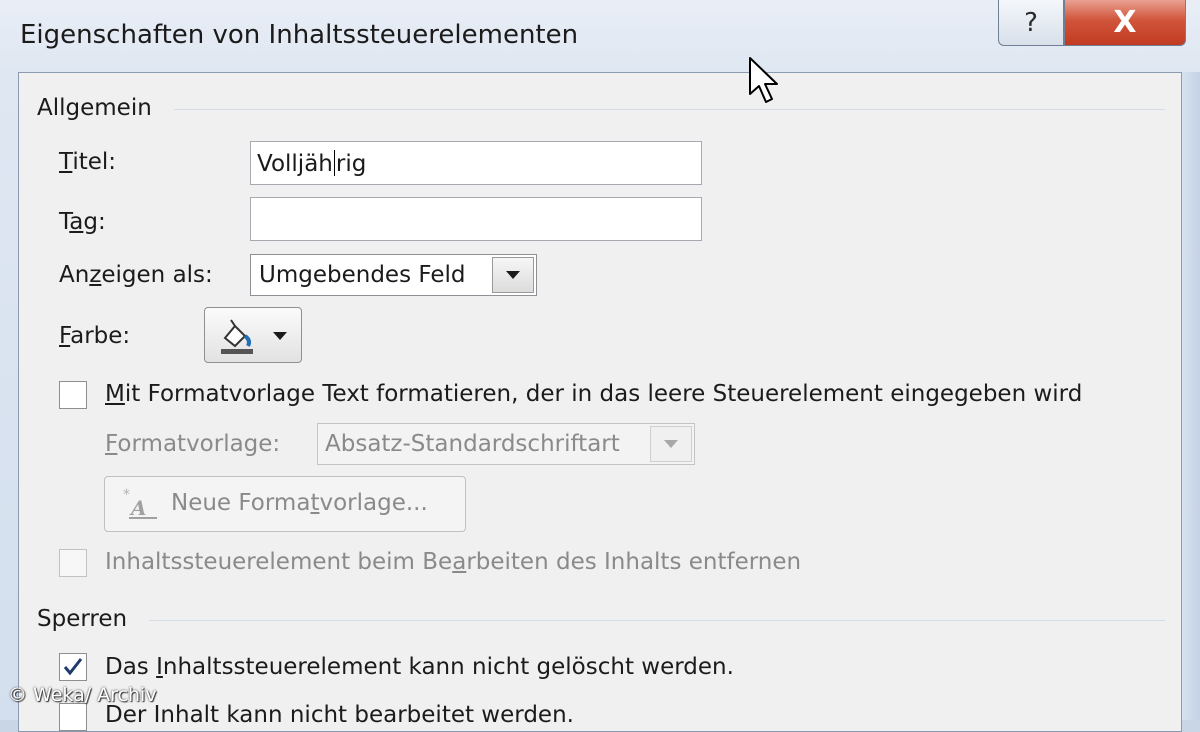  I want to click on help-icon: ?, so click(1031, 22).